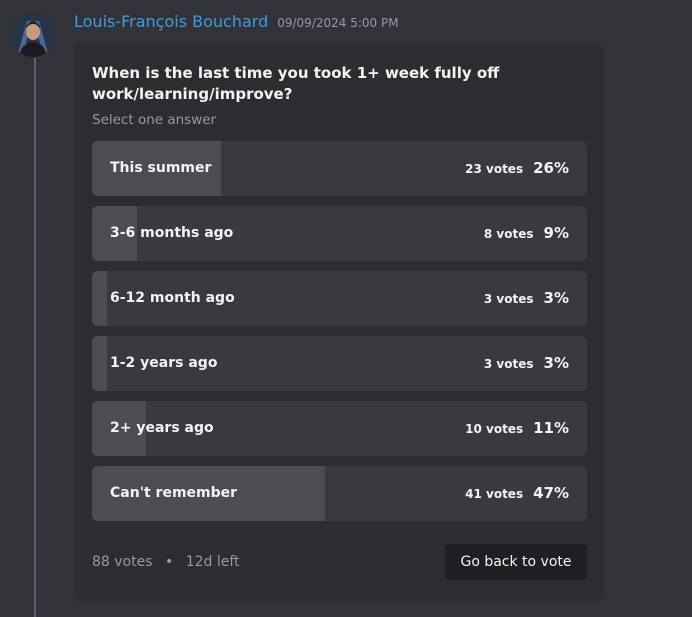 This screenshot has height=617, width=692. I want to click on answer-percent: 47%, so click(551, 493).